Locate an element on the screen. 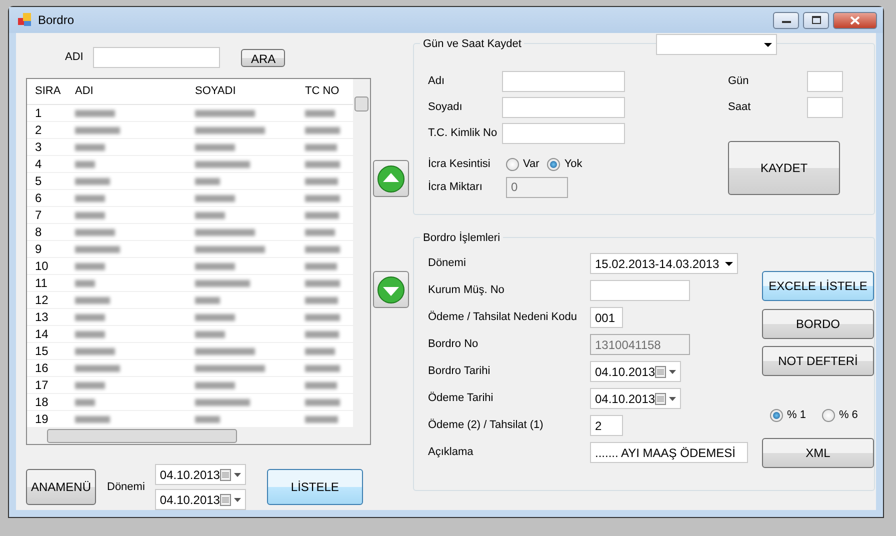  action-button: BORDO is located at coordinates (818, 324).